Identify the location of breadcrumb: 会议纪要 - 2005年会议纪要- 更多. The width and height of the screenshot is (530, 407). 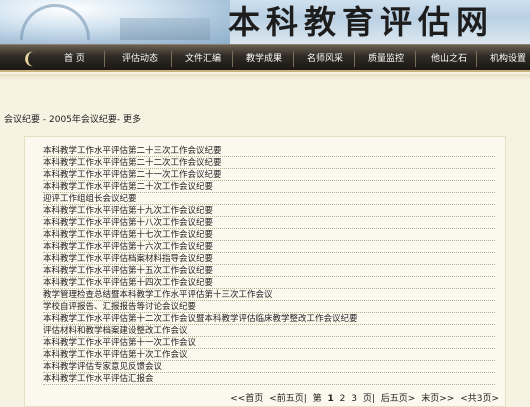
(72, 118).